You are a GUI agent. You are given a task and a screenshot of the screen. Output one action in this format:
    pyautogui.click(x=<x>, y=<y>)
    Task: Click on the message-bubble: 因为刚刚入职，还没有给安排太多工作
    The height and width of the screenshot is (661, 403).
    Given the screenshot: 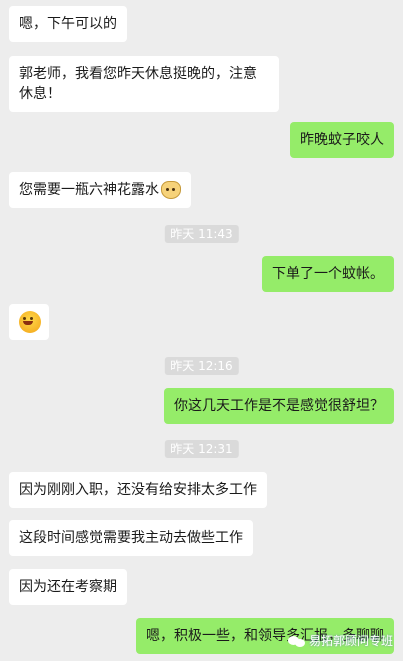 What is the action you would take?
    pyautogui.click(x=138, y=490)
    